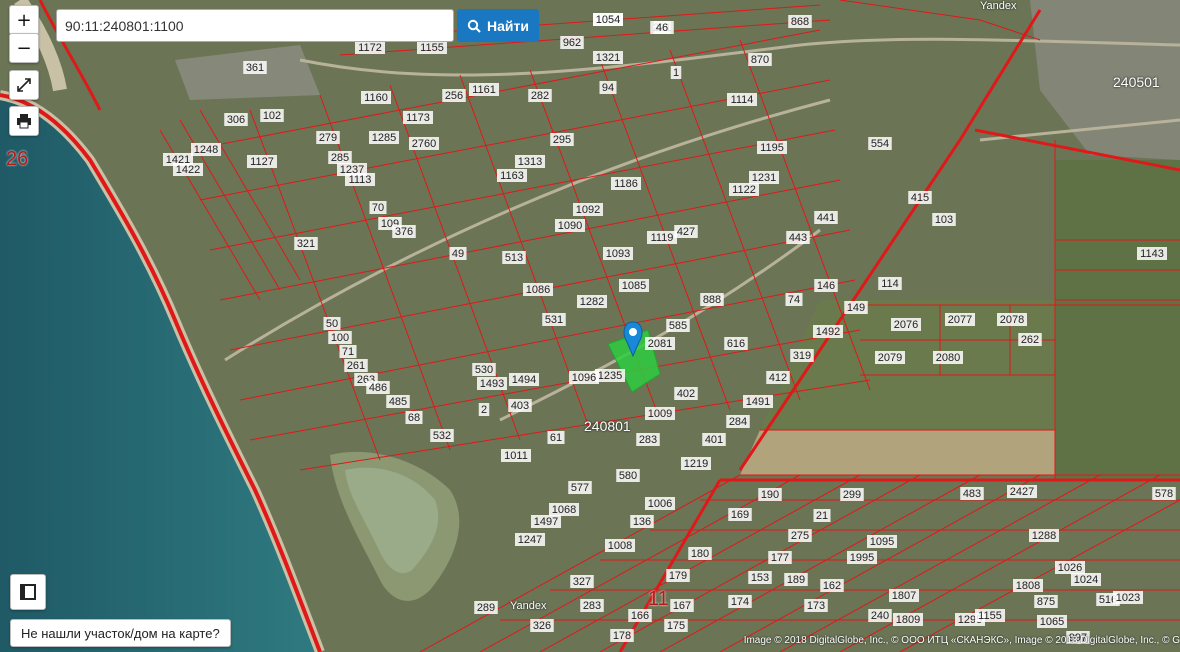  What do you see at coordinates (607, 426) in the screenshot?
I see `cadastral-quarter-label: 240801` at bounding box center [607, 426].